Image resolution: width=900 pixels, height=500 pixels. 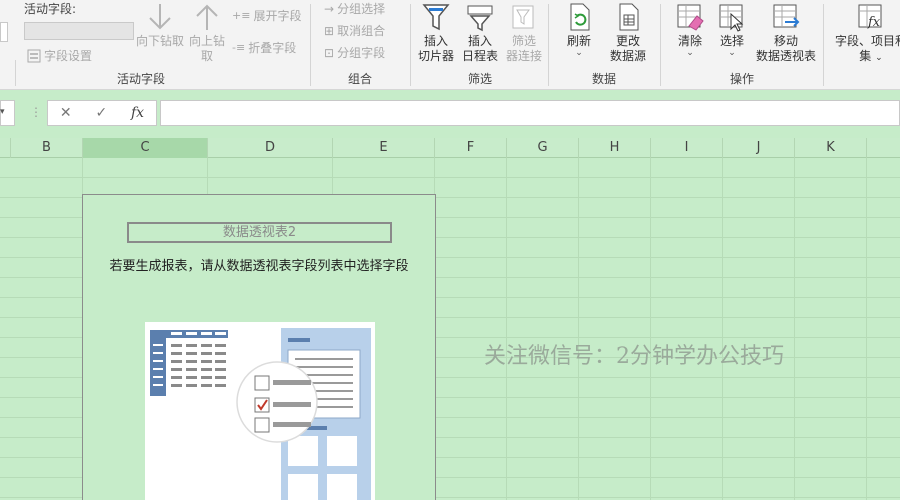 What do you see at coordinates (361, 53) in the screenshot?
I see `group-field-label: 分组字段` at bounding box center [361, 53].